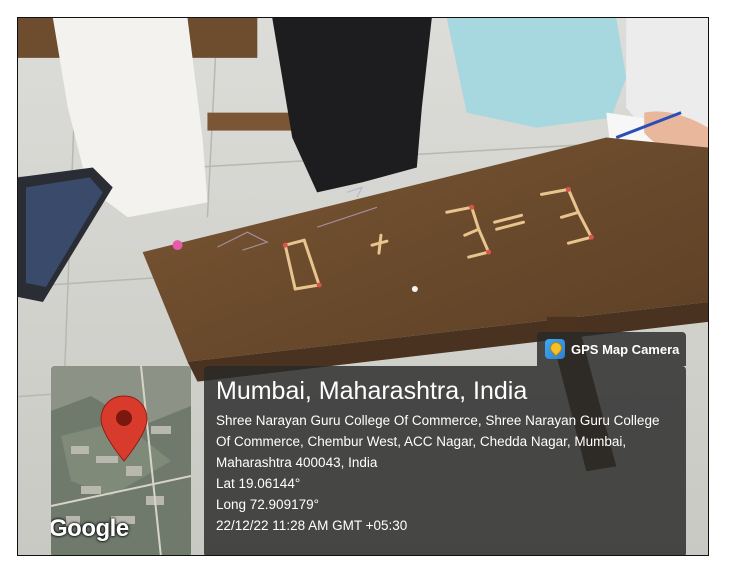  I want to click on map-pin-app-icon, so click(555, 349).